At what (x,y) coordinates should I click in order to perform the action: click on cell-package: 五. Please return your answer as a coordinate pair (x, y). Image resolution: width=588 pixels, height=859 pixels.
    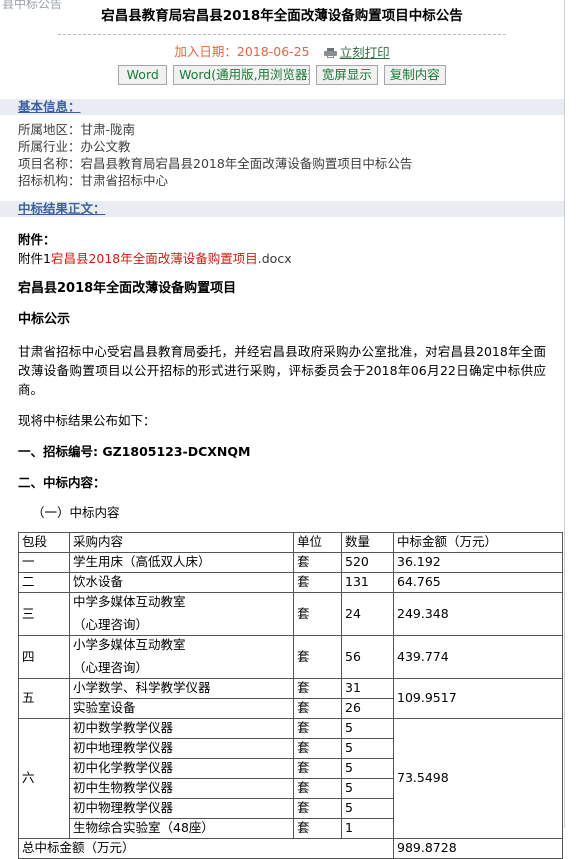
    Looking at the image, I should click on (44, 699).